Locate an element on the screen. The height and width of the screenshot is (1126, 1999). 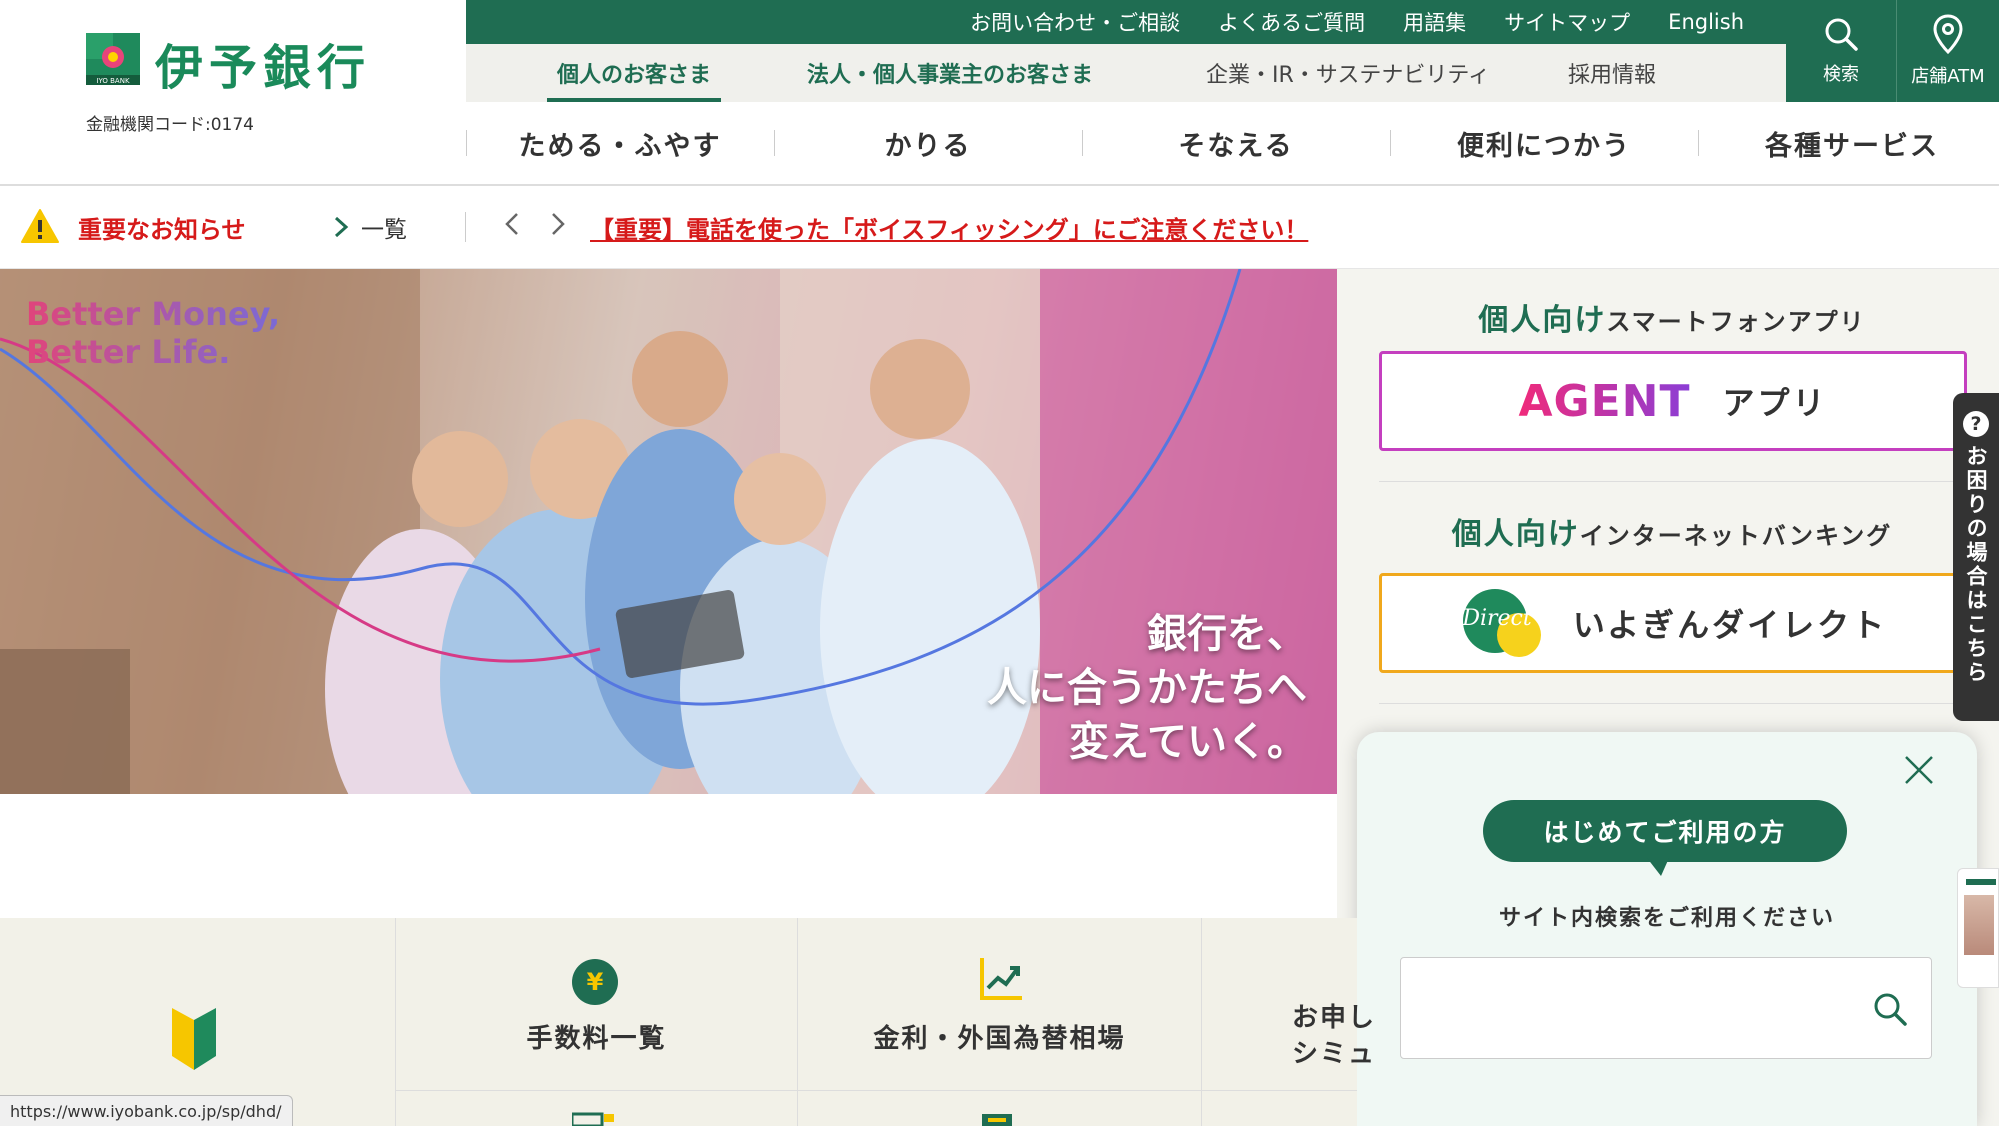
hero-brand-line-1: Better Money, is located at coordinates (153, 314).